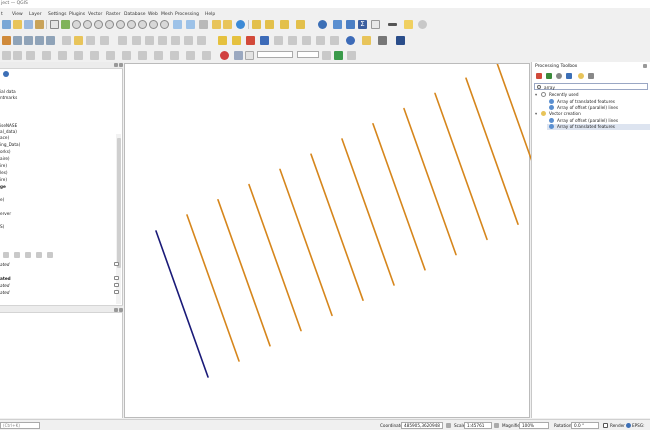 This screenshot has height=430, width=650. Describe the element at coordinates (351, 55) in the screenshot. I see `intersections-icon` at that location.